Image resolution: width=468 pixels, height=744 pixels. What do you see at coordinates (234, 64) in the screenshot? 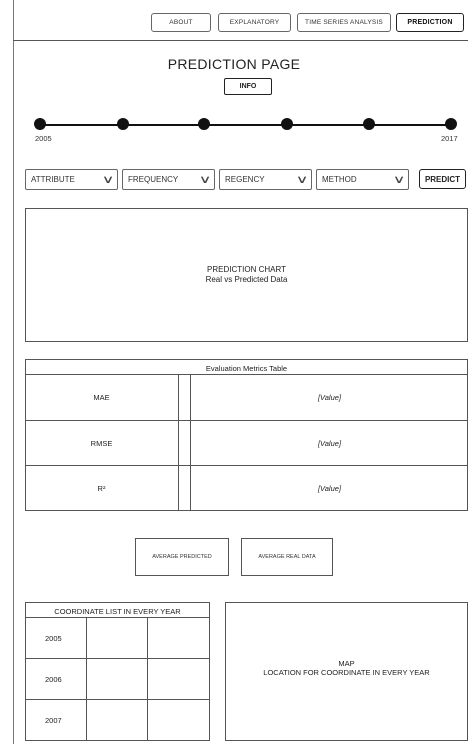
I see `page-title: PREDICTION PAGE` at bounding box center [234, 64].